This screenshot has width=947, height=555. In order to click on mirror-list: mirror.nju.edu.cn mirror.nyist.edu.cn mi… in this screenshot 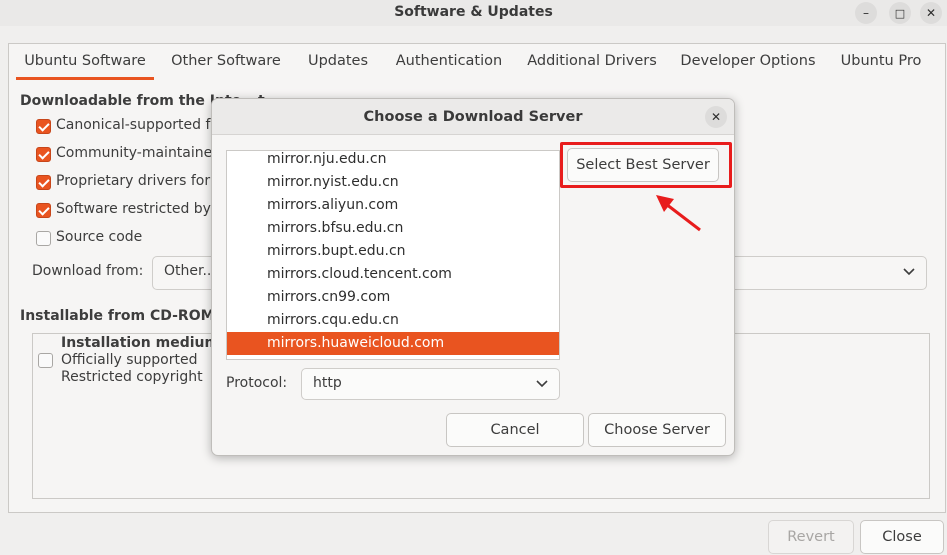, I will do `click(393, 255)`.